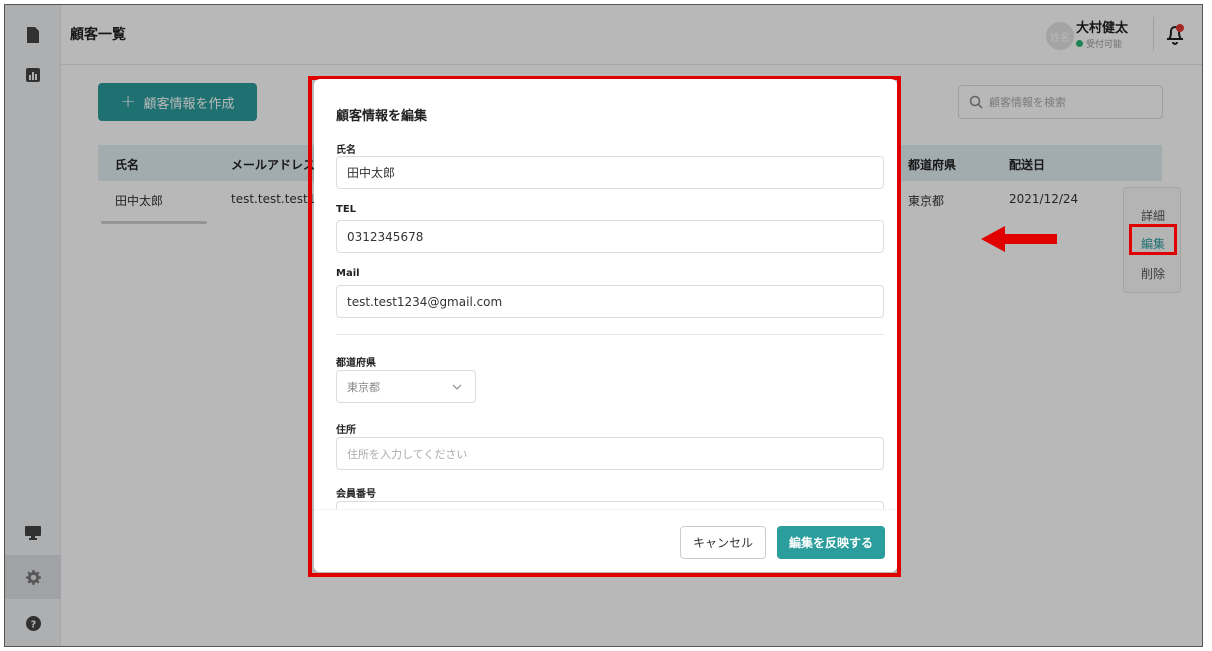  Describe the element at coordinates (348, 273) in the screenshot. I see `mail-label: Mail` at that location.